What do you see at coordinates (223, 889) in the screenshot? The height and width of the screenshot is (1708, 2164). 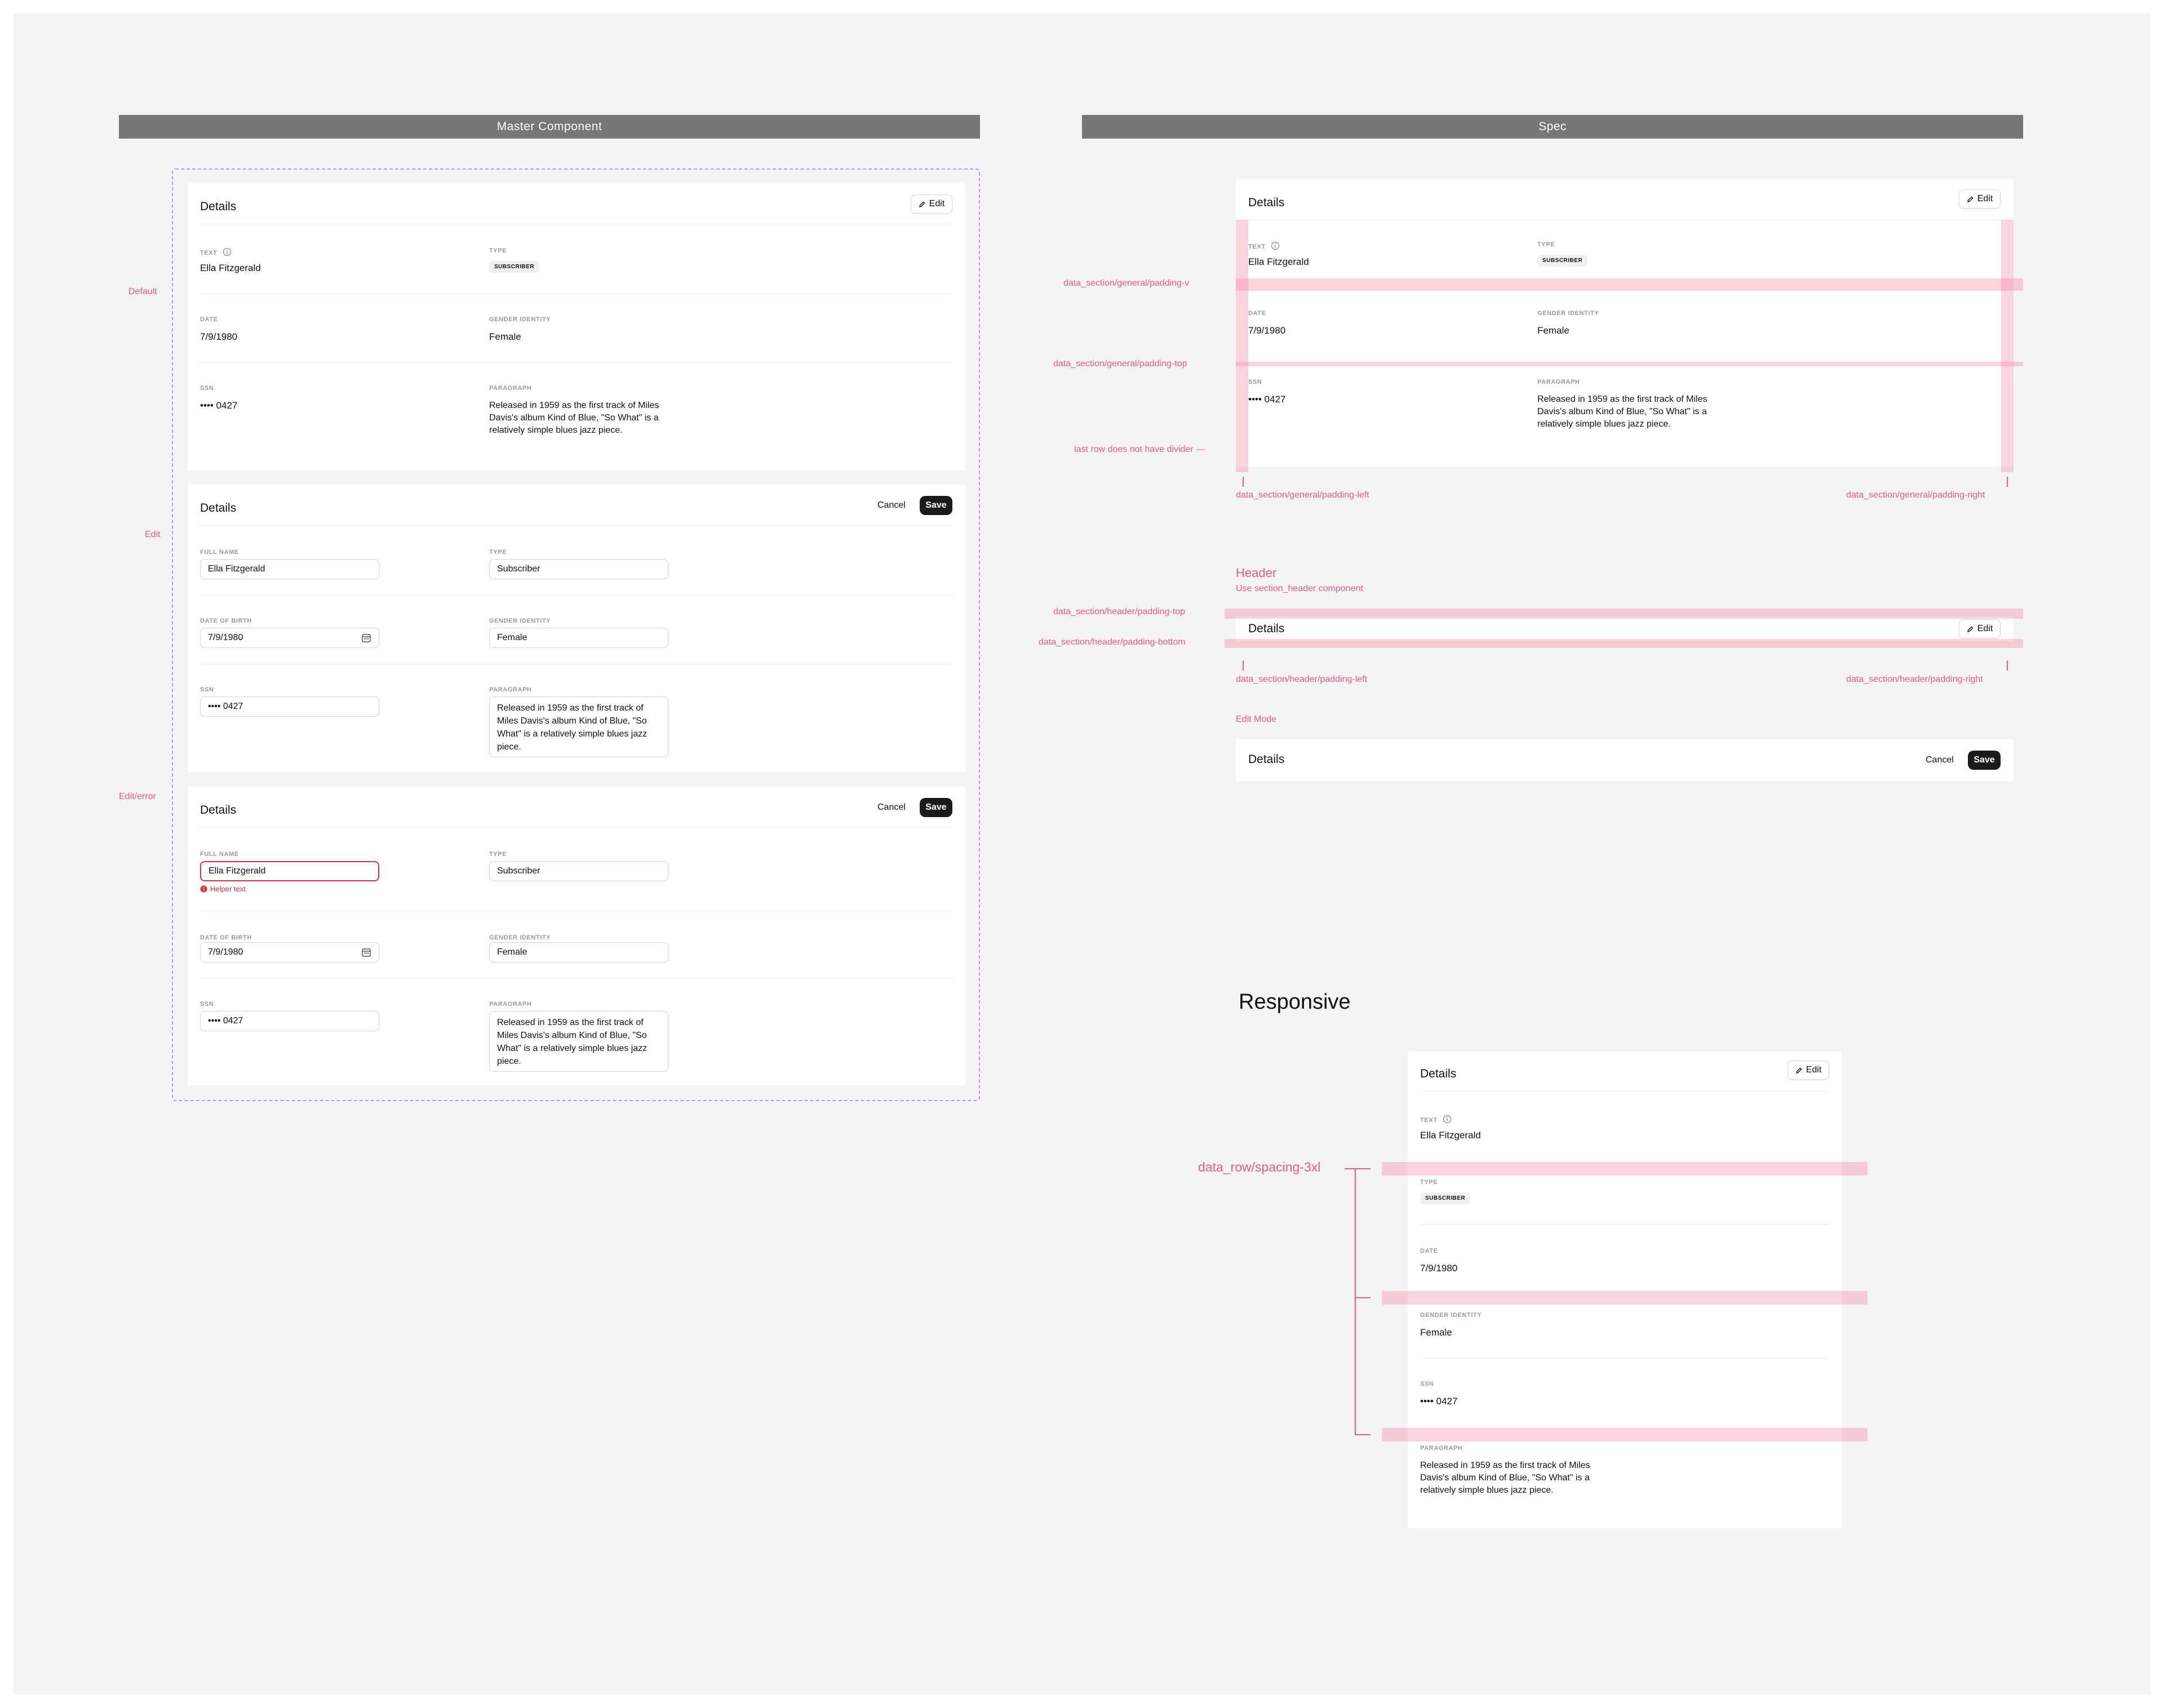 I see `helper-text: Helper text` at bounding box center [223, 889].